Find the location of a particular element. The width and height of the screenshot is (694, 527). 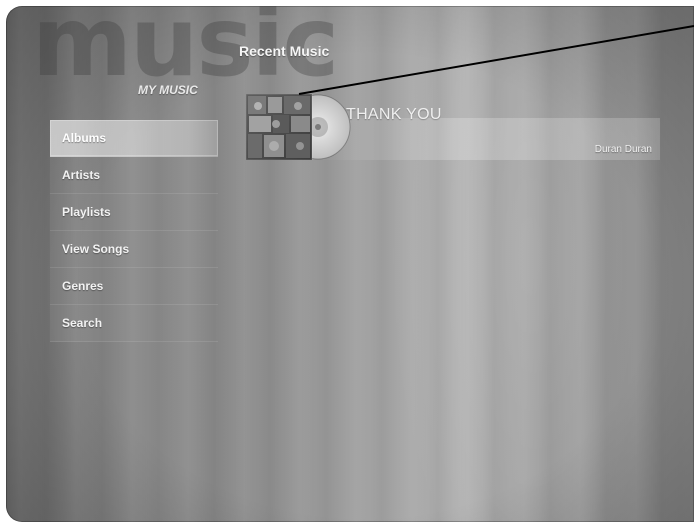

section-label: MY MUSIC is located at coordinates (168, 90).